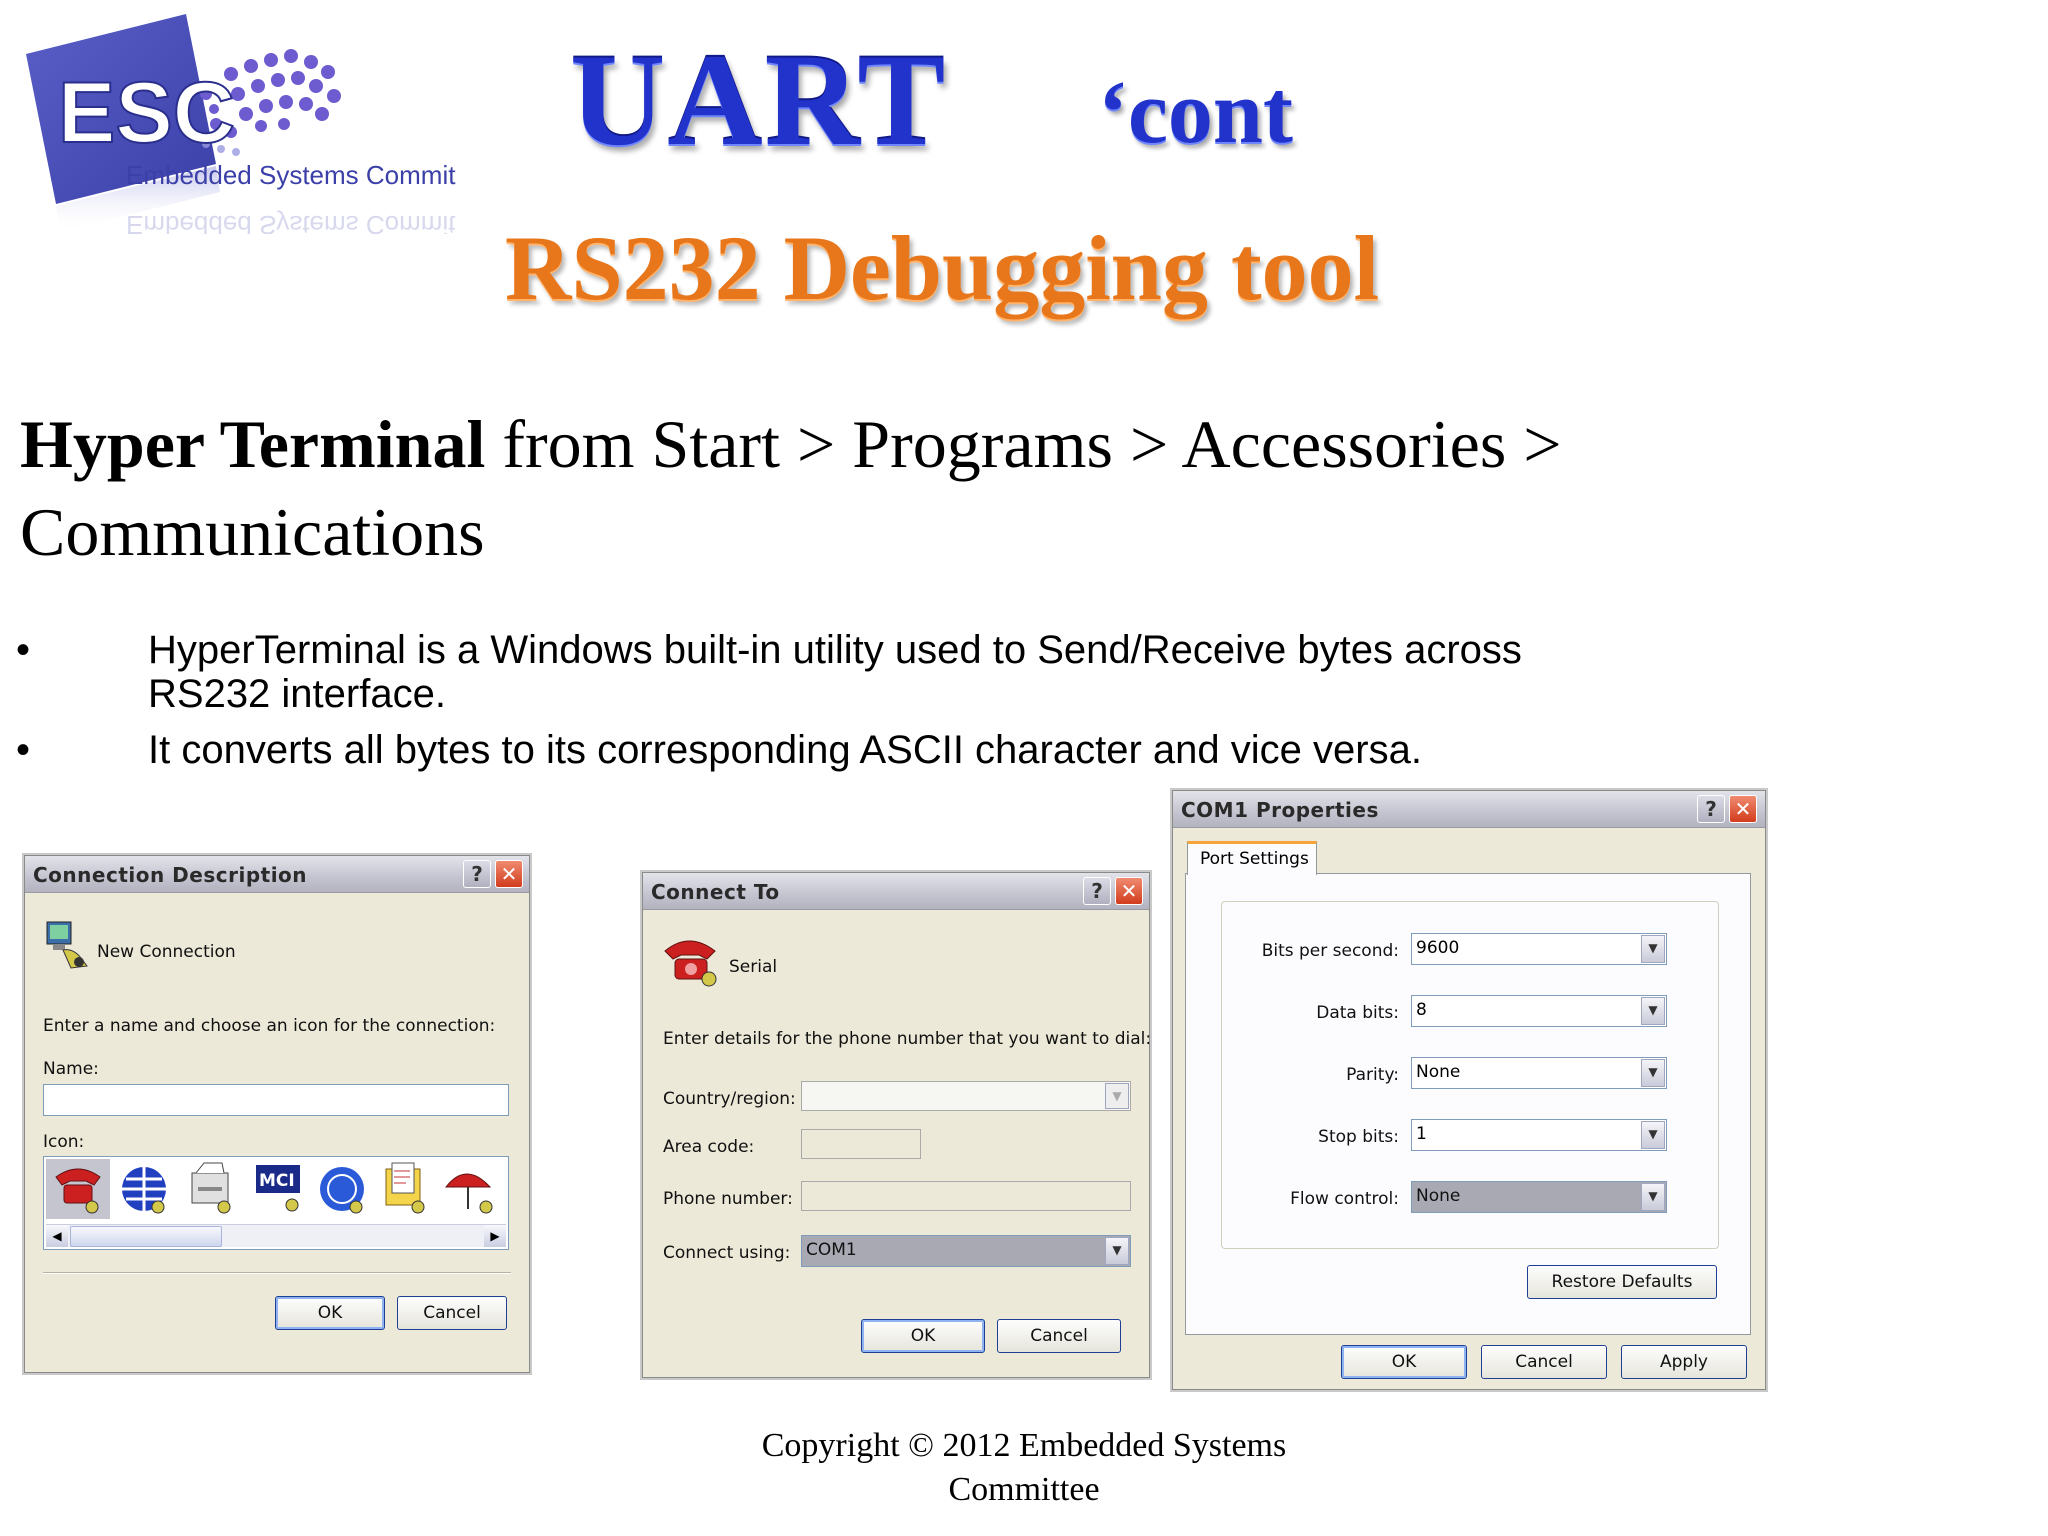 The width and height of the screenshot is (2048, 1536). Describe the element at coordinates (1024, 1489) in the screenshot. I see `copyright-line-2: Committee` at that location.